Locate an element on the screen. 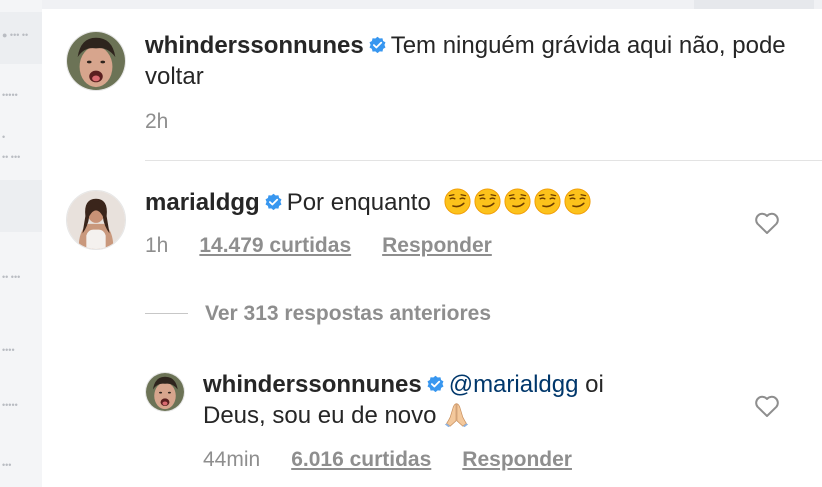 Image resolution: width=822 pixels, height=487 pixels. reply-text-line2: Deus, sou eu de novo is located at coordinates (320, 415).